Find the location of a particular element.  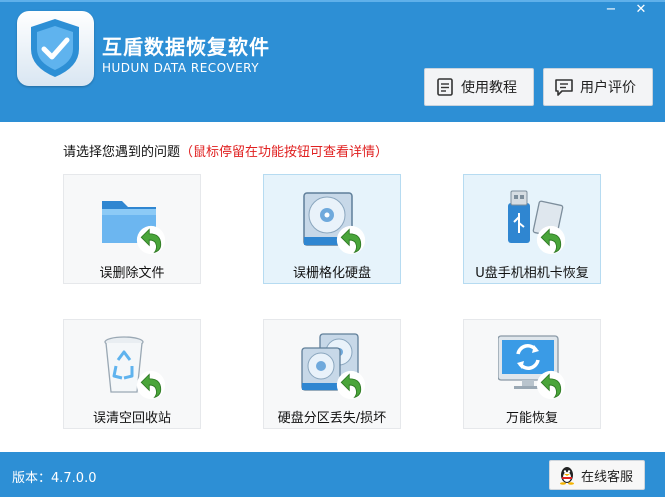

card-partition-lost: 硬盘分区丢失/损坏 is located at coordinates (332, 374).